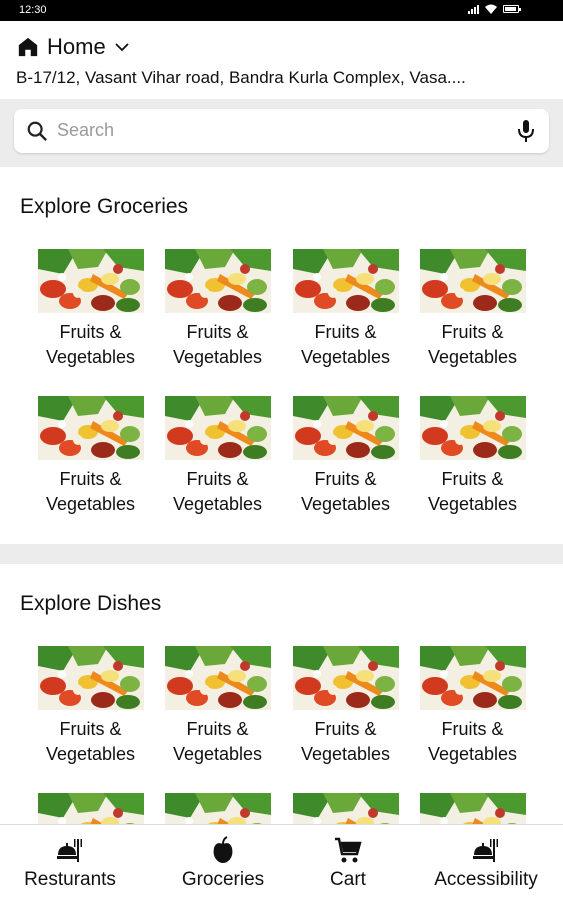 The height and width of the screenshot is (900, 563). I want to click on battery-icon, so click(512, 9).